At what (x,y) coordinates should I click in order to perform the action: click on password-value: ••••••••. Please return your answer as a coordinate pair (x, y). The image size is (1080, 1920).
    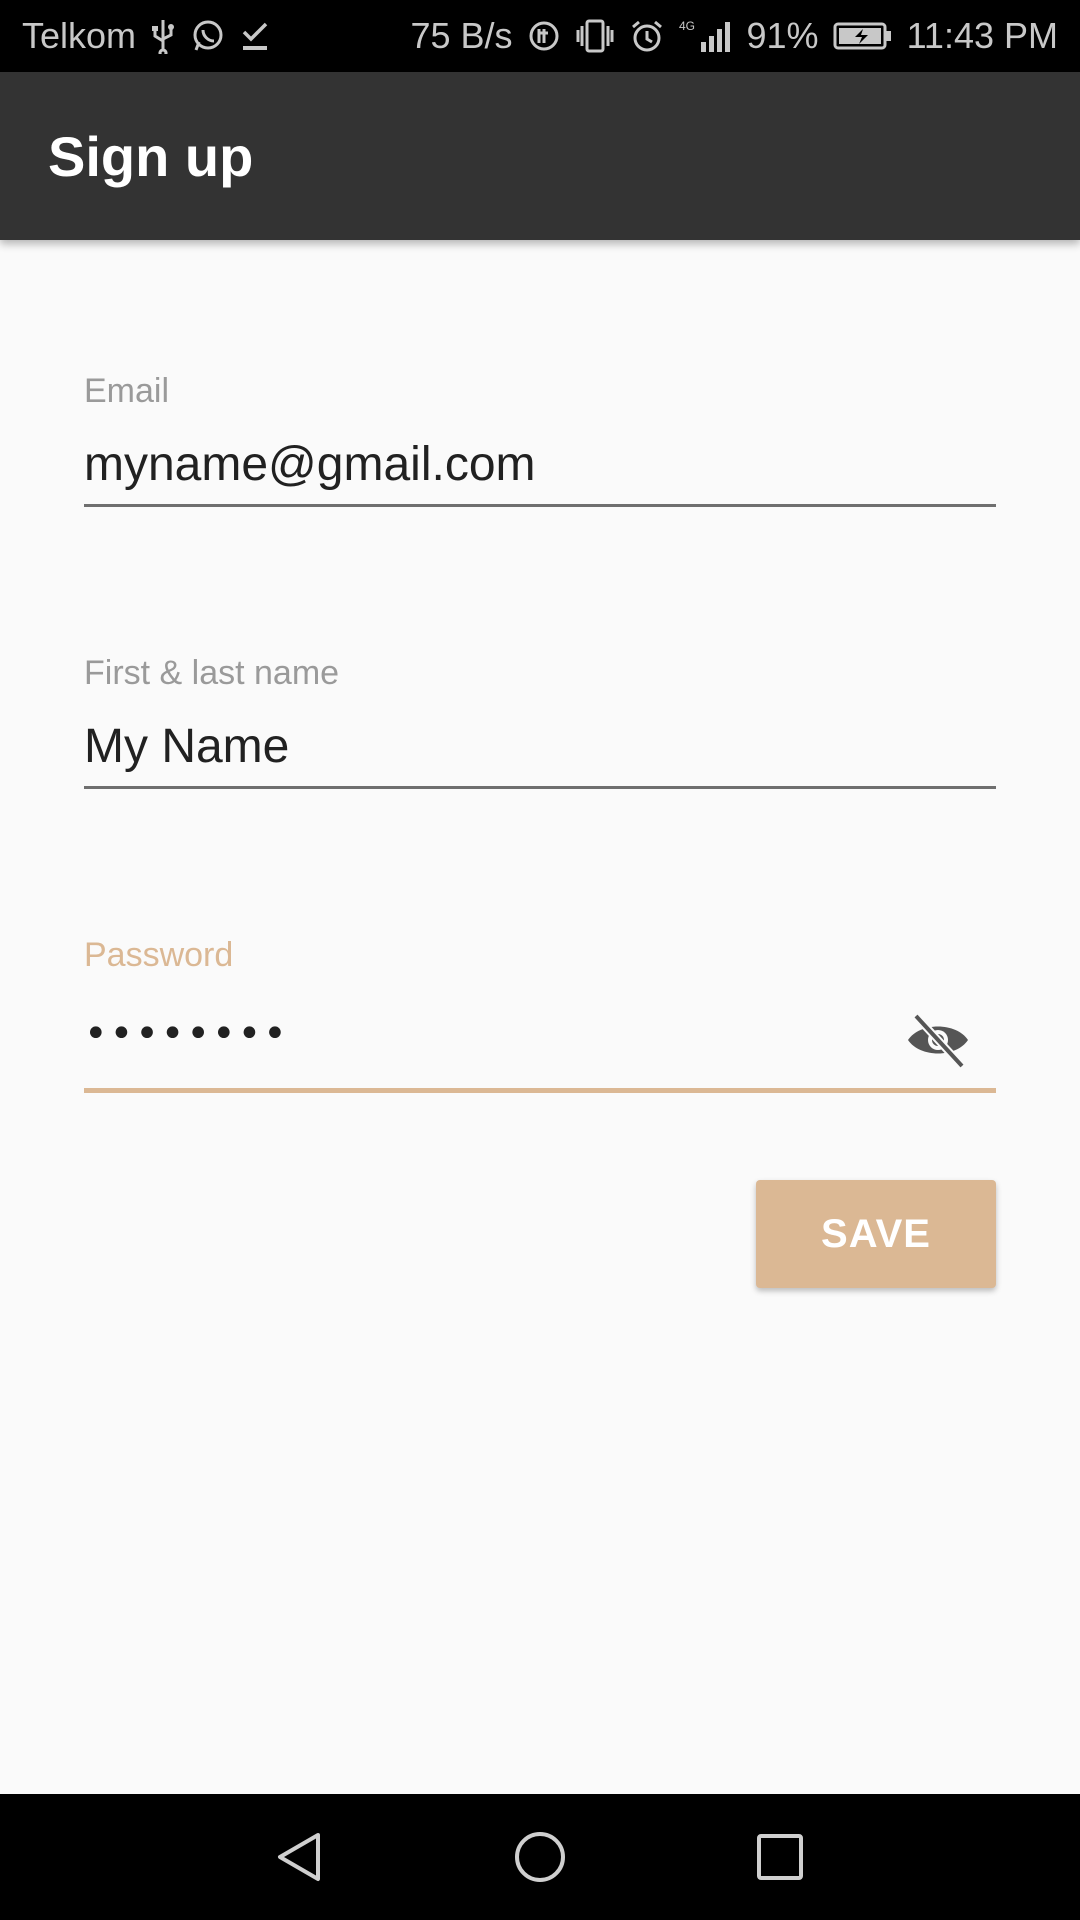
    Looking at the image, I should click on (540, 1042).